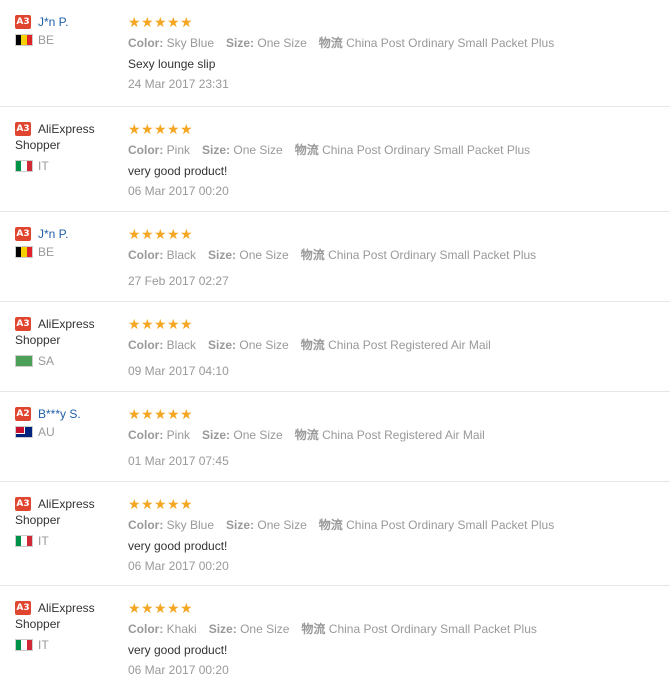 The image size is (670, 687). What do you see at coordinates (178, 546) in the screenshot?
I see `feedback-text: very good product!` at bounding box center [178, 546].